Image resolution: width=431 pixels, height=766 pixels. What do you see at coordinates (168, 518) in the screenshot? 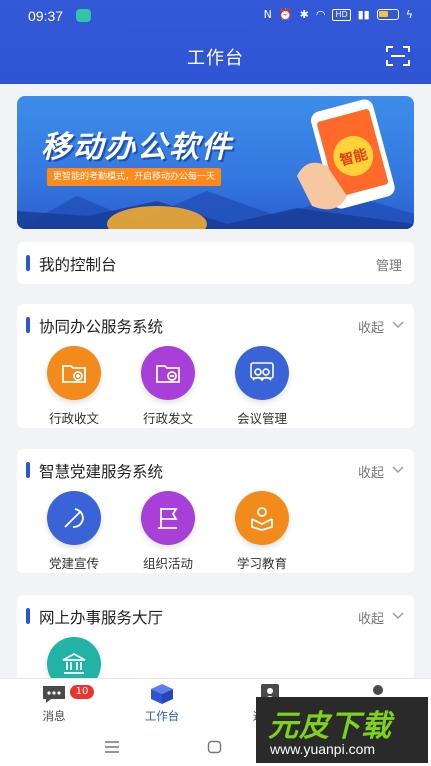
I see `flag-icon` at bounding box center [168, 518].